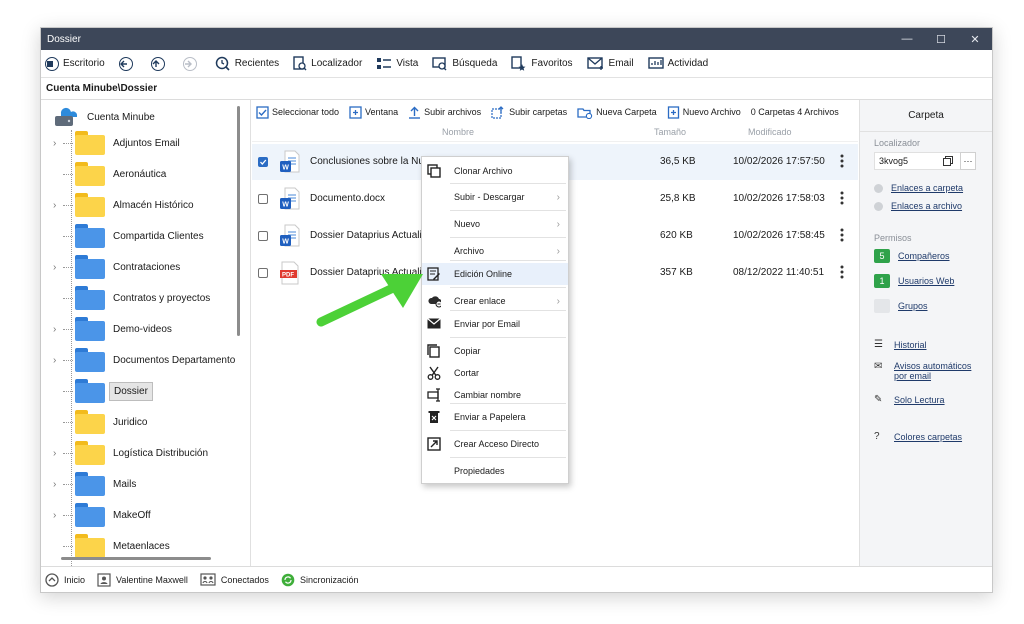  What do you see at coordinates (68, 391) in the screenshot?
I see `tree-connector` at bounding box center [68, 391].